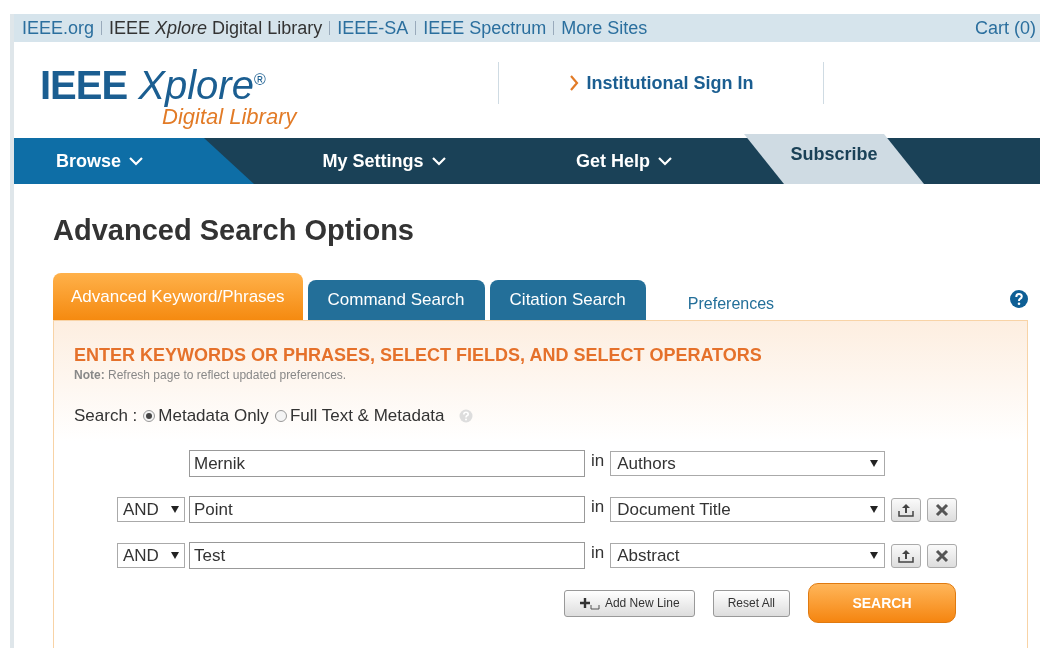 Image resolution: width=1040 pixels, height=648 pixels. What do you see at coordinates (169, 96) in the screenshot?
I see `logo: IEEE Xplore$^{®}$ Digital Library` at bounding box center [169, 96].